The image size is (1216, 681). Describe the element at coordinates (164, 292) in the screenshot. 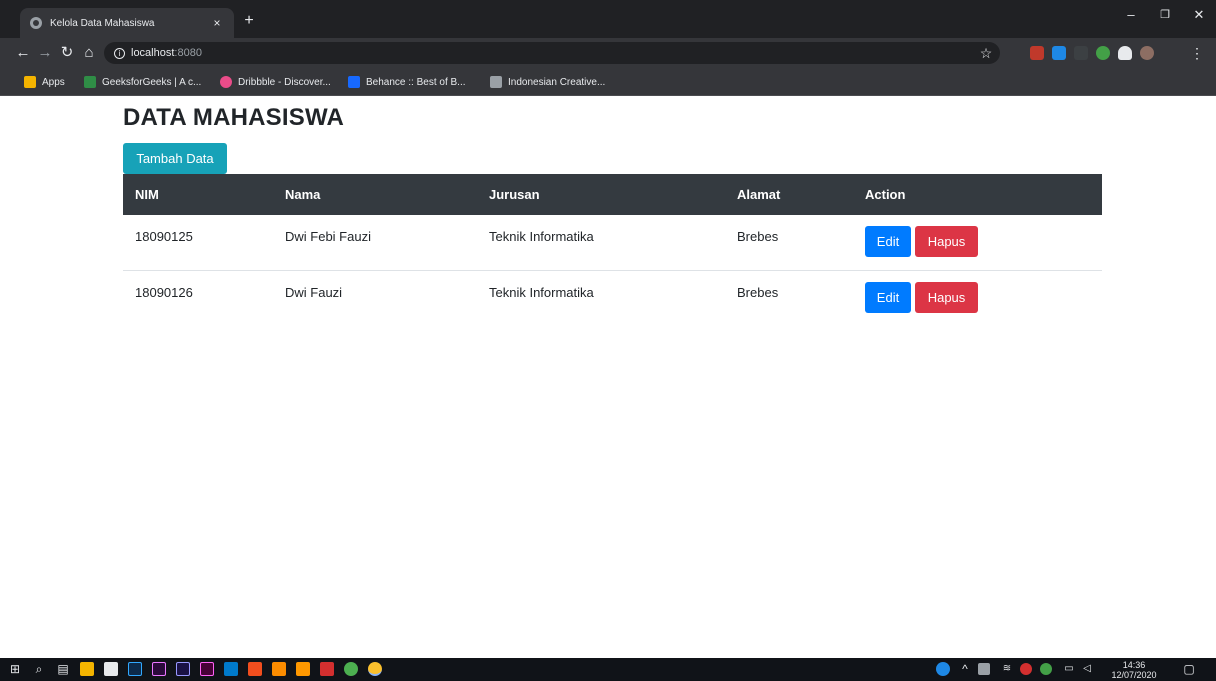

I see `cell-nim: 18090126` at that location.